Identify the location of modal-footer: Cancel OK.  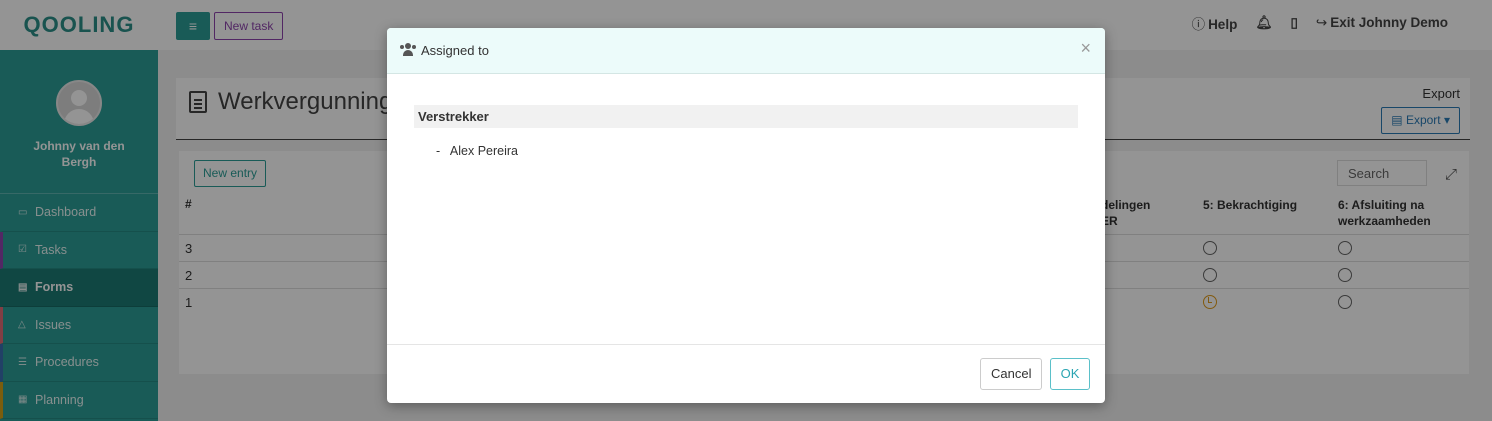
(746, 373).